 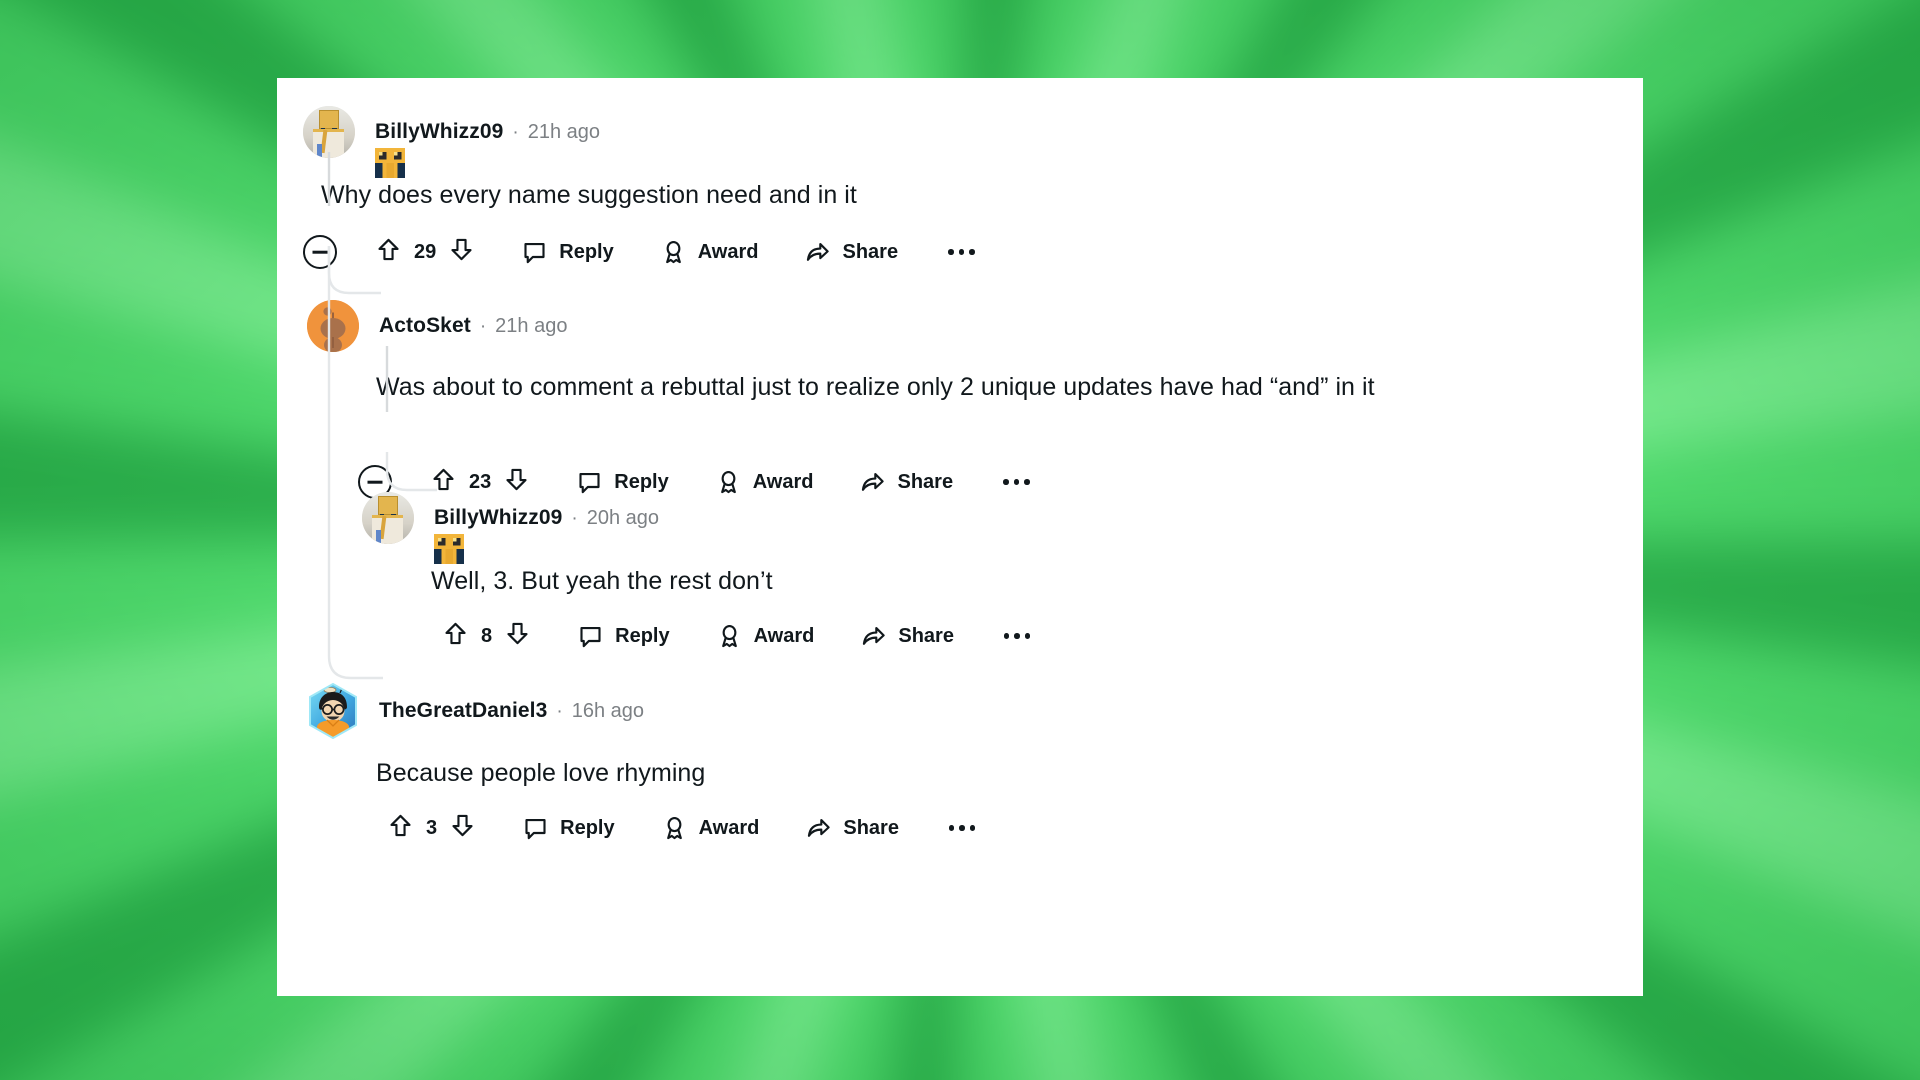 I want to click on comment-actions: 3 Reply Award Share, so click(x=683, y=828).